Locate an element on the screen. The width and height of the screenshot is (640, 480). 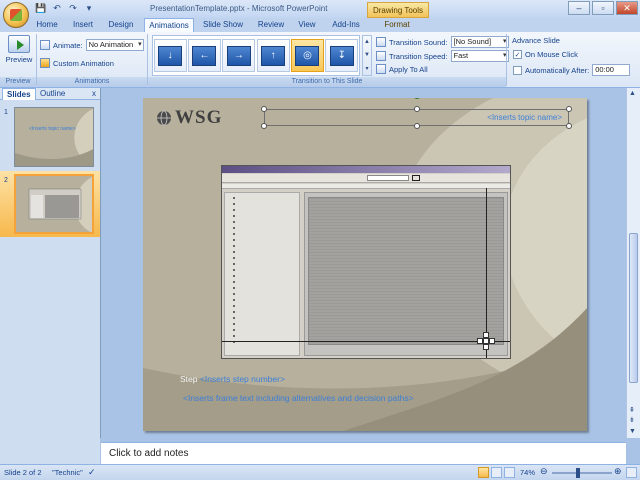
automatically-after-time-input: 00:00 is located at coordinates (611, 70).